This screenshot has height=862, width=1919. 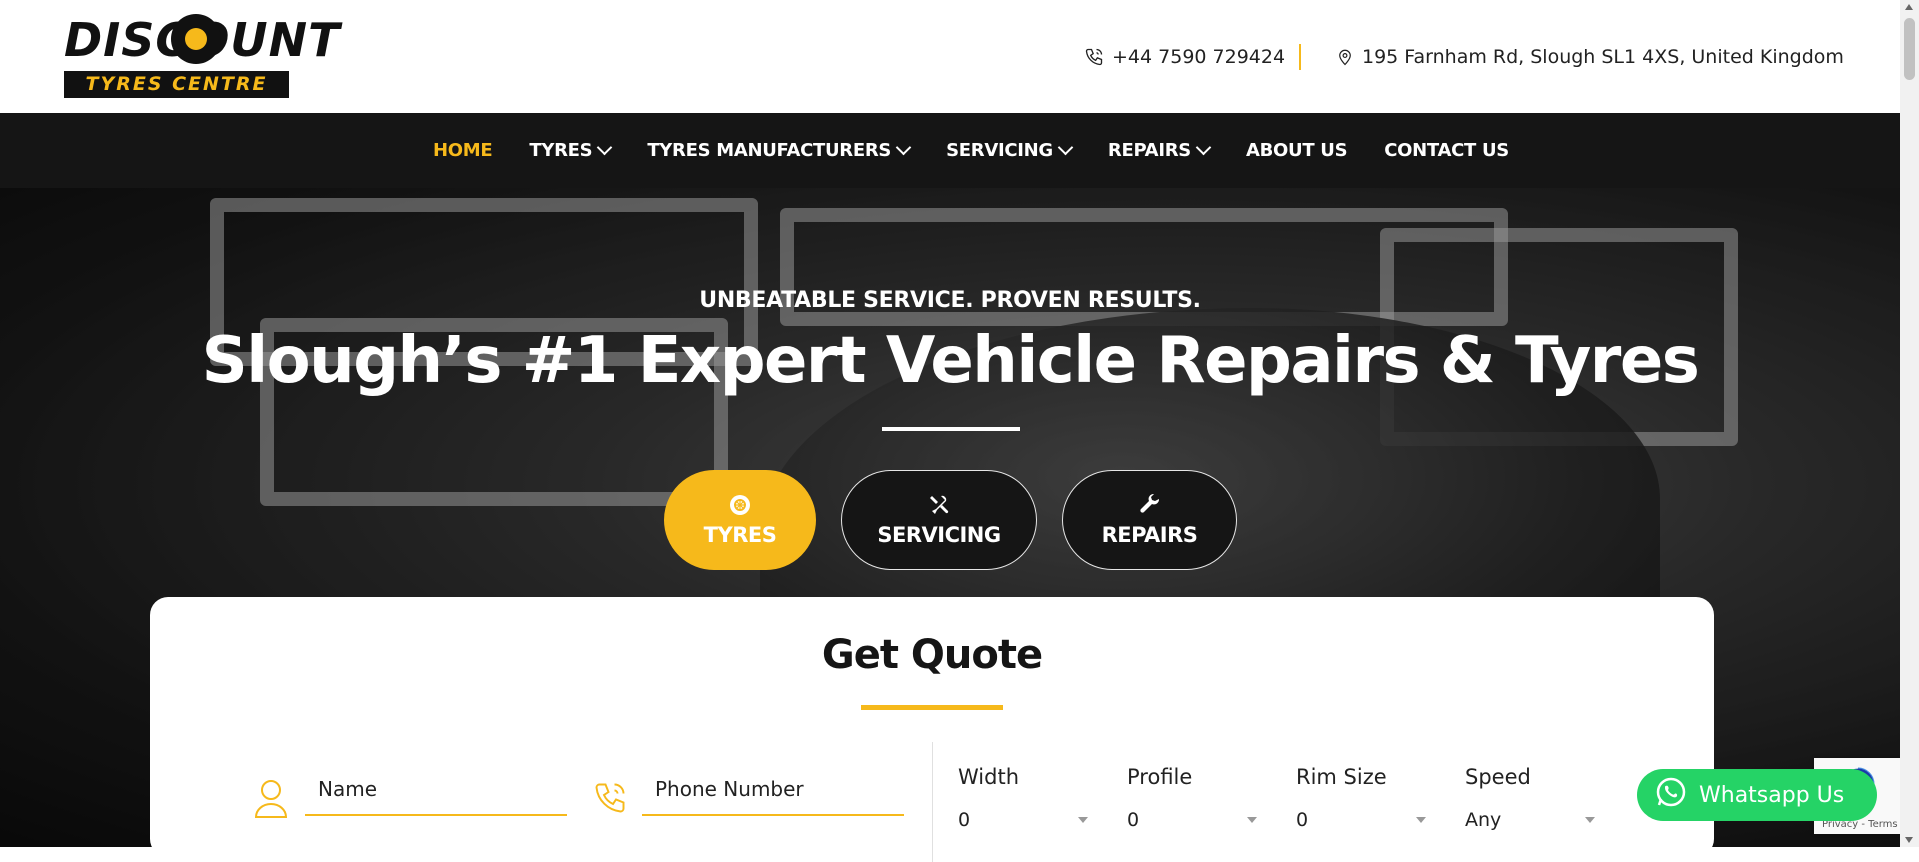 What do you see at coordinates (740, 520) in the screenshot?
I see `service-tab-tyres: TYRES` at bounding box center [740, 520].